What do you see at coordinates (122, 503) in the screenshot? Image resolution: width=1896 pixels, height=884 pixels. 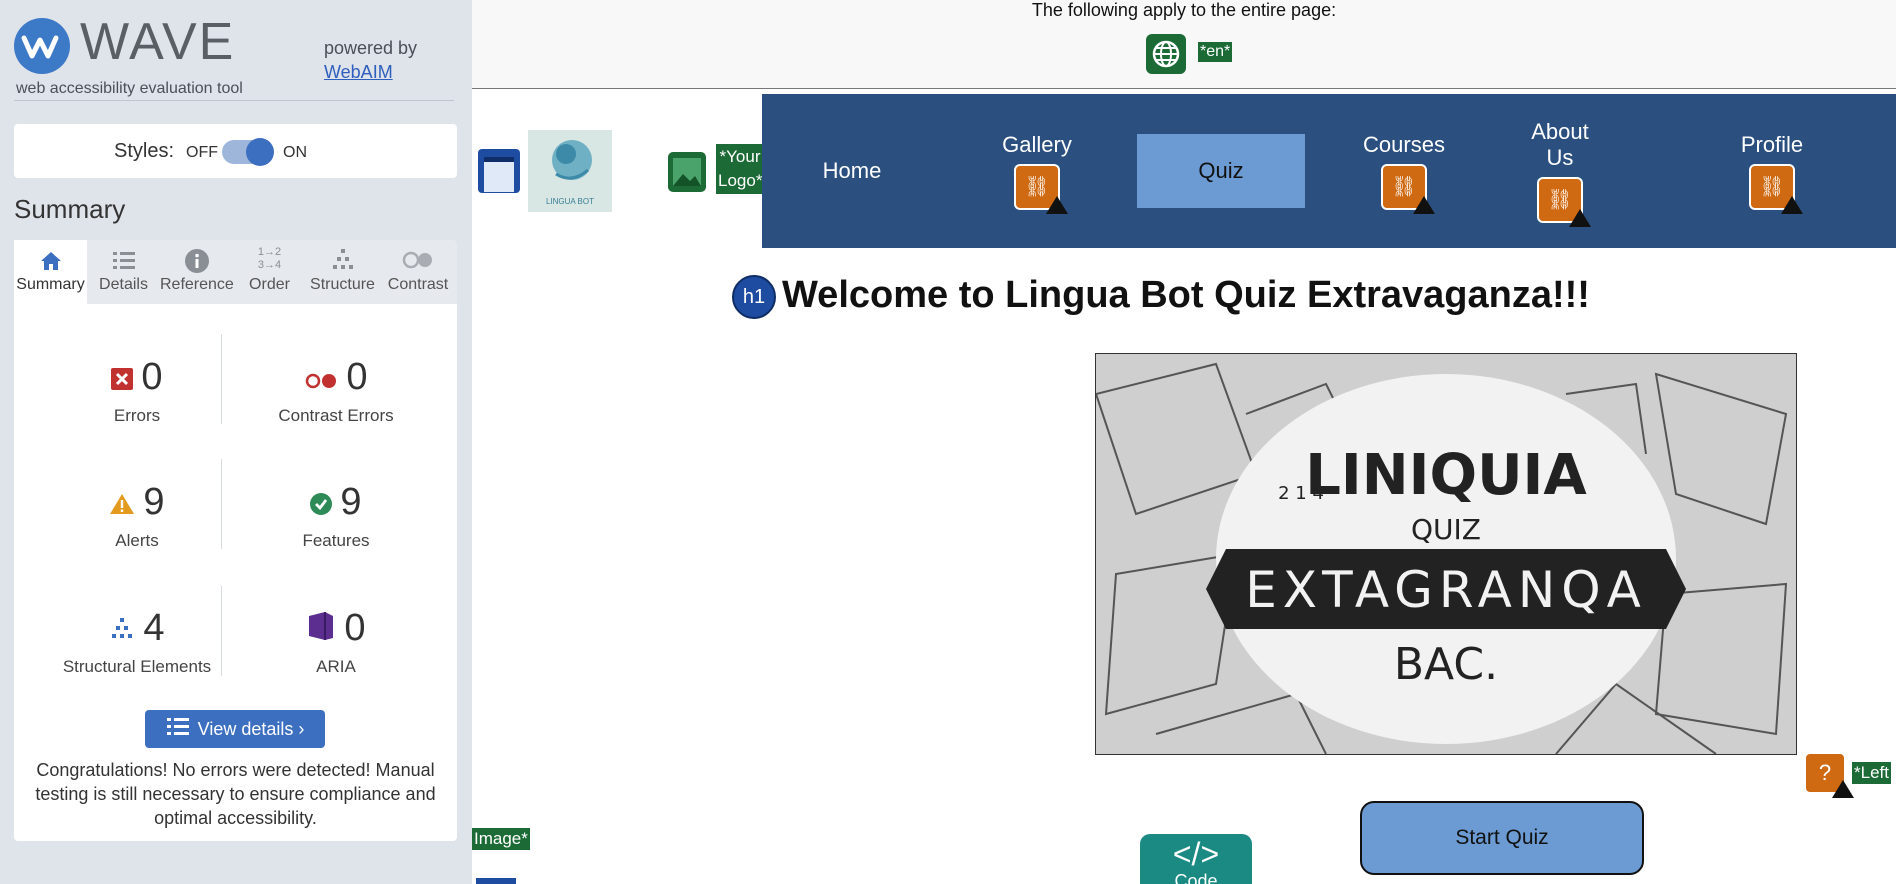 I see `alert-icon` at bounding box center [122, 503].